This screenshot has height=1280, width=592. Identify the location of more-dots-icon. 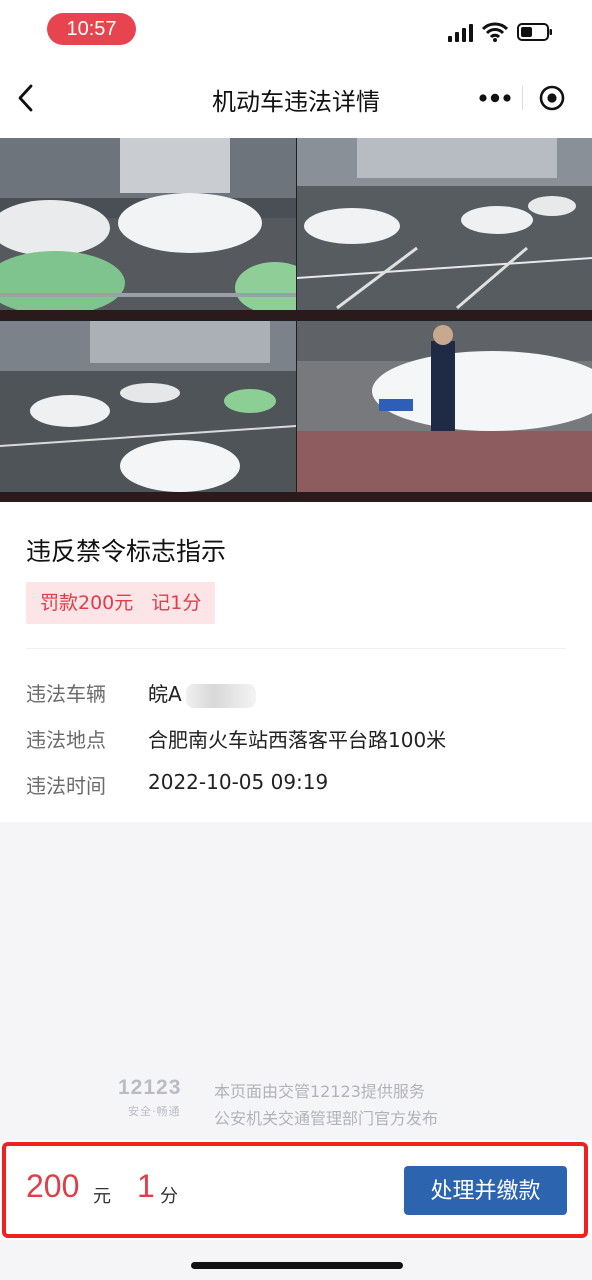
(495, 98).